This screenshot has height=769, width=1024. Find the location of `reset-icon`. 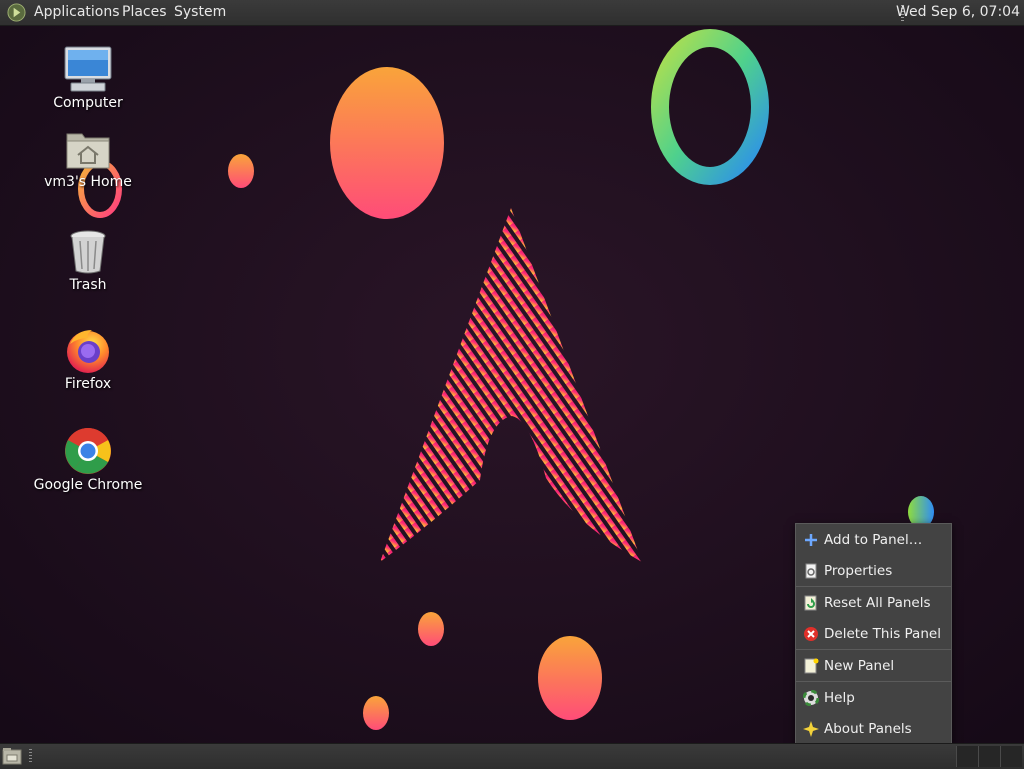

reset-icon is located at coordinates (810, 603).